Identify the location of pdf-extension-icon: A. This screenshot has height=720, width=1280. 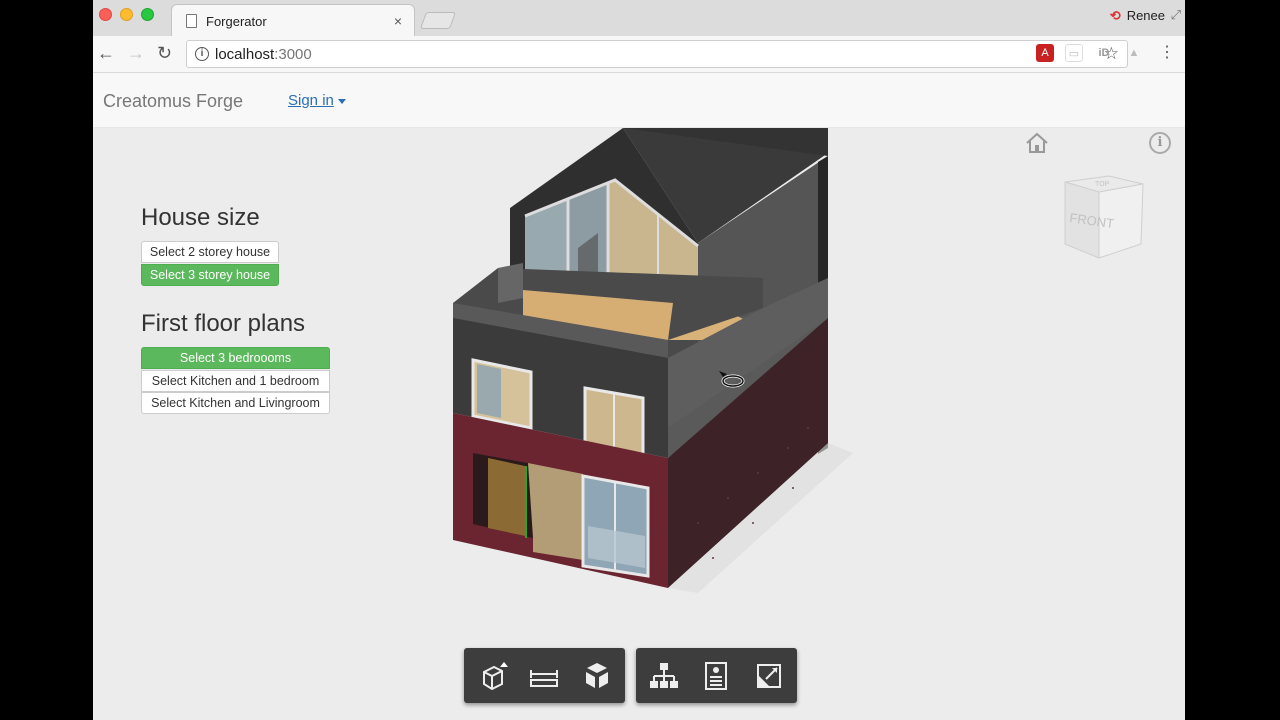
(1045, 53).